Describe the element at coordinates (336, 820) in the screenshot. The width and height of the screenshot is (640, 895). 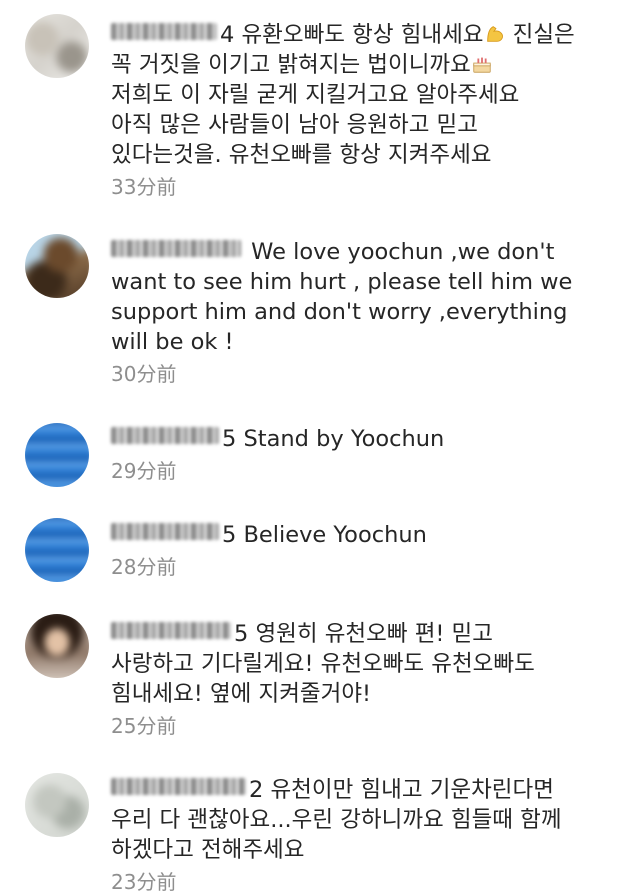
I see `comment-text-line: 우리 다 괜찮아요...우린 강하니까요 힘들때 함께` at that location.